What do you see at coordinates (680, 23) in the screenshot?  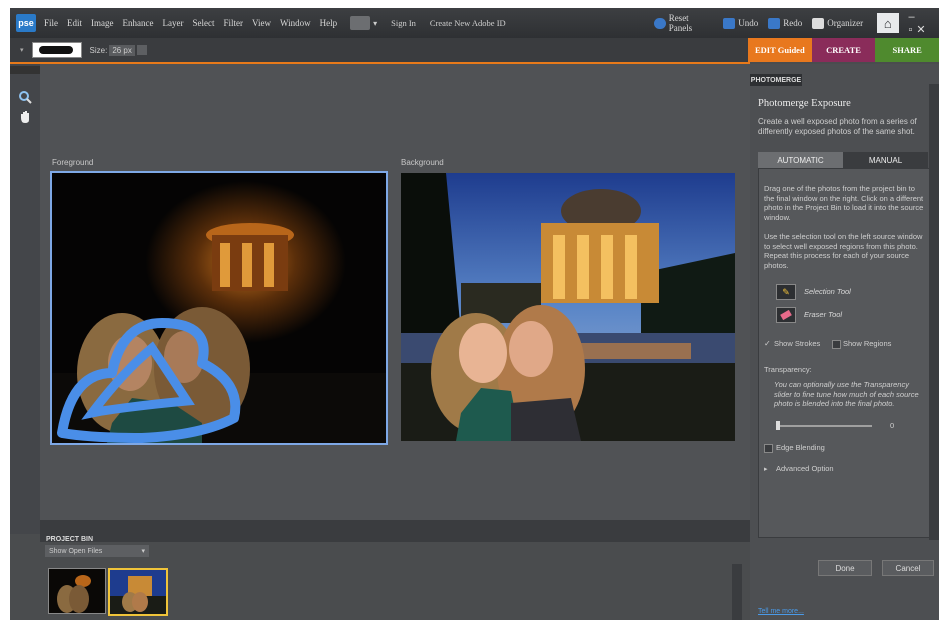 I see `reset-panels-label: Reset Panels` at bounding box center [680, 23].